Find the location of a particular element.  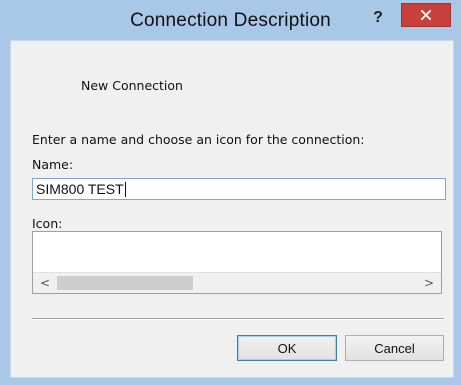

close-icon is located at coordinates (426, 15).